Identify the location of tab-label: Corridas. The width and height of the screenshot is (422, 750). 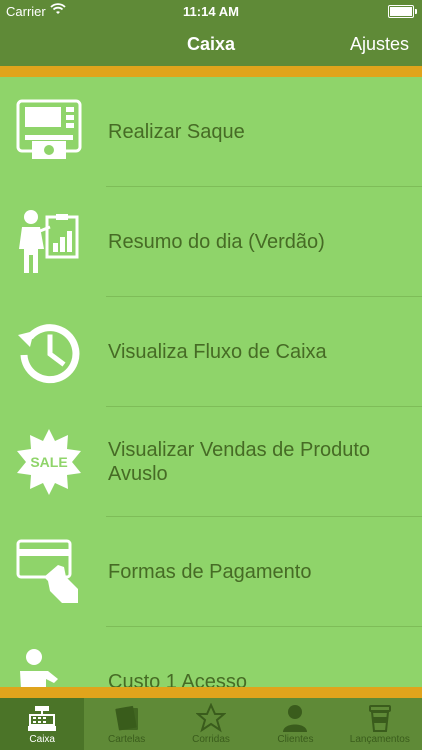
(211, 739).